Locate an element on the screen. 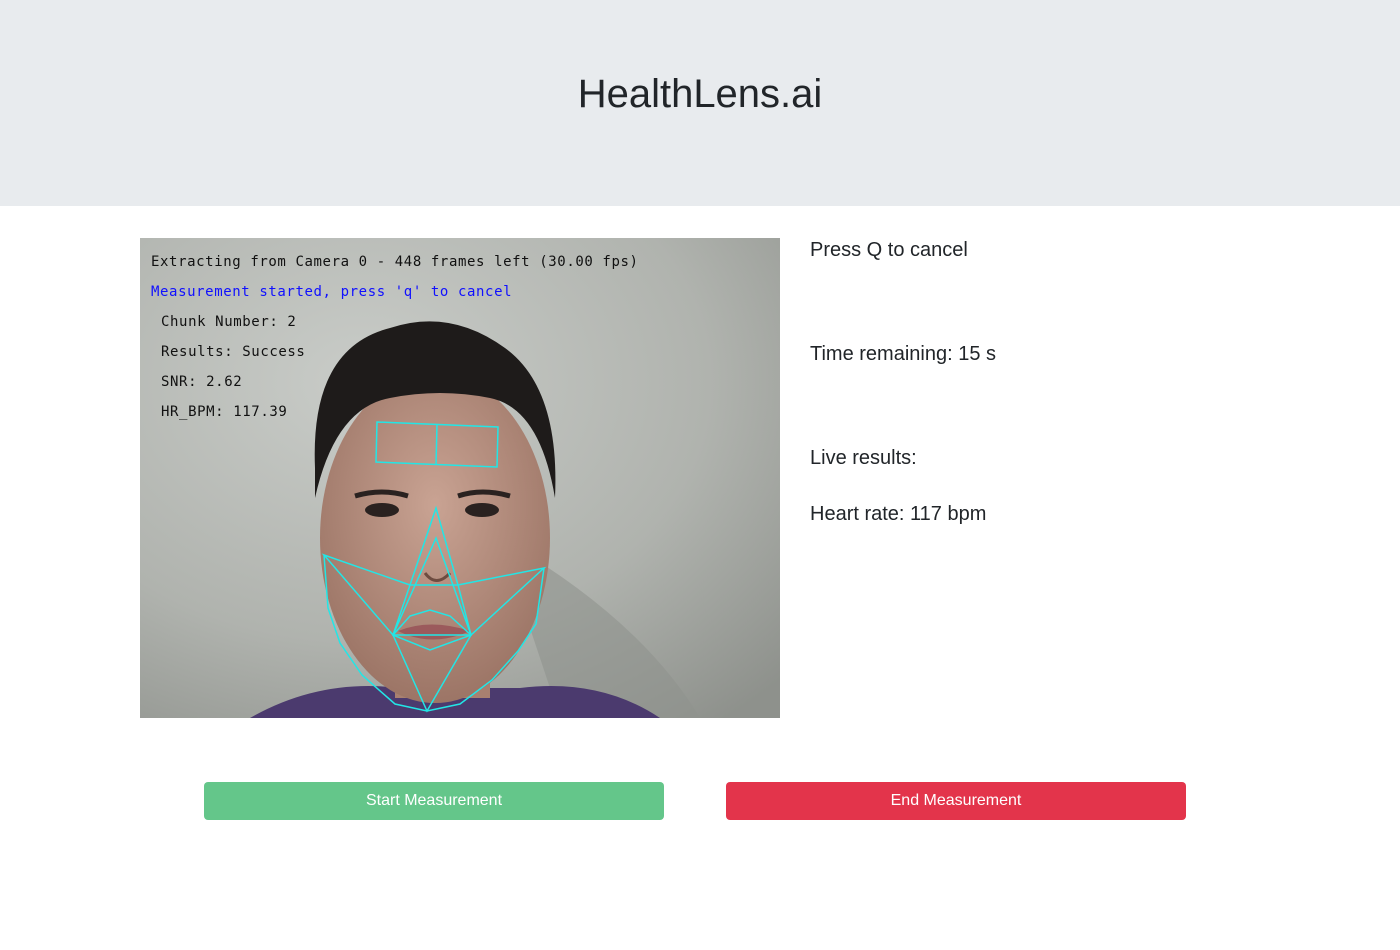  chunk-number-text: Chunk Number: 2 is located at coordinates (229, 322).